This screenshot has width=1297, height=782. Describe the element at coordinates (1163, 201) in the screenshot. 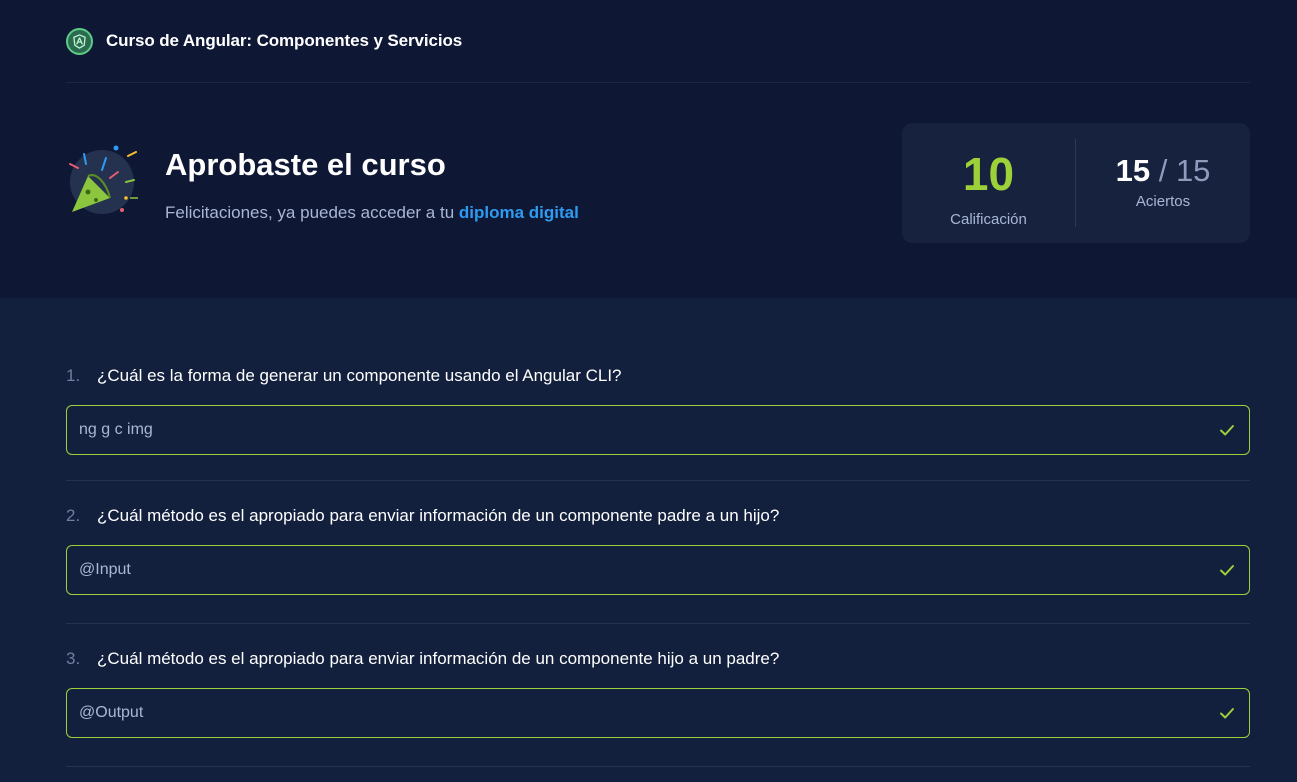

I see `hits-label: Aciertos` at that location.